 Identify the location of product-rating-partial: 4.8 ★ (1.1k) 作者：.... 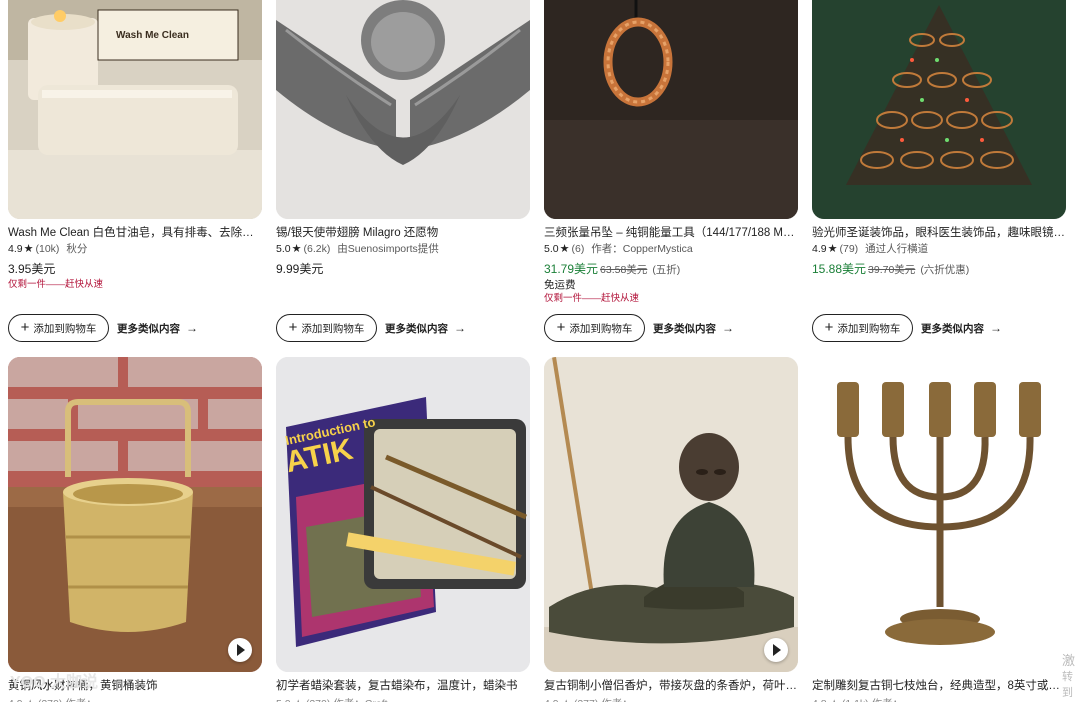
(862, 699).